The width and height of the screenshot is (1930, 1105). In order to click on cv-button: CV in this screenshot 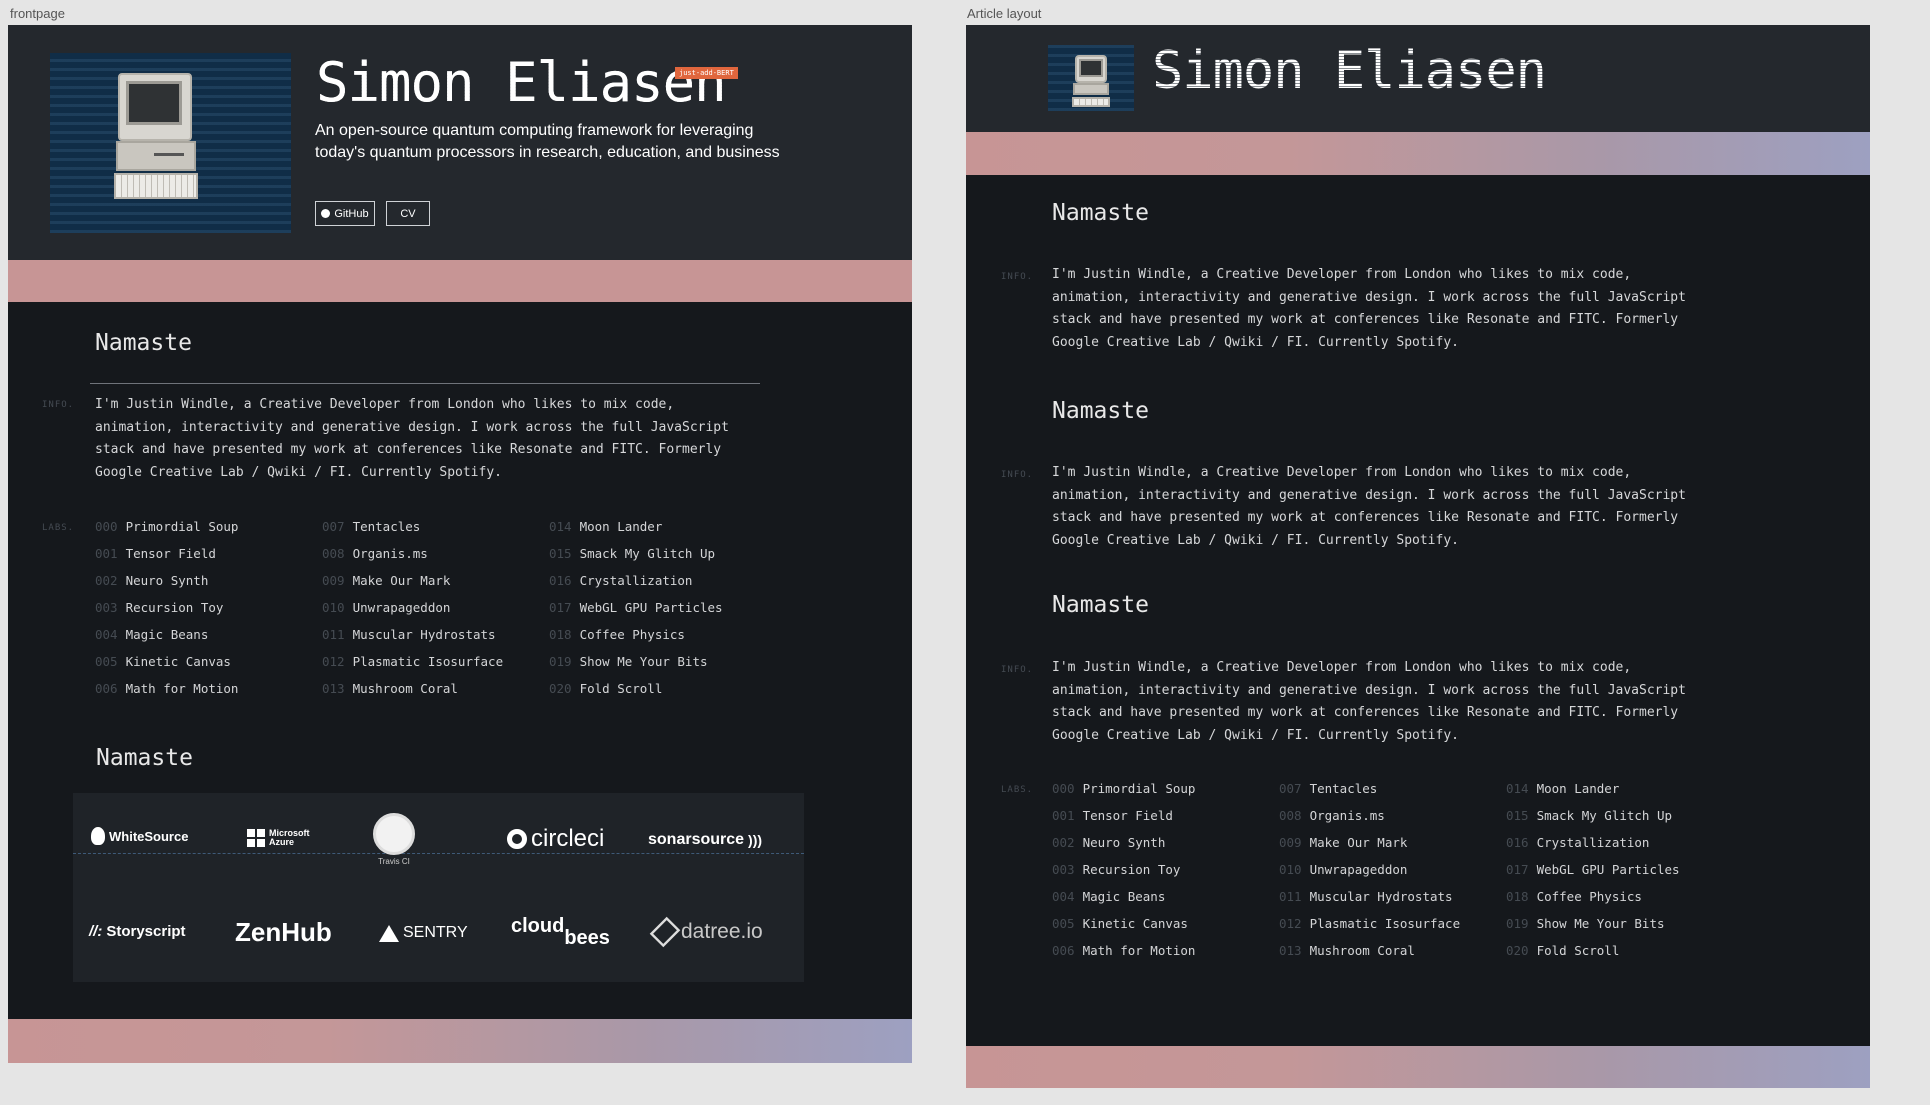, I will do `click(408, 213)`.